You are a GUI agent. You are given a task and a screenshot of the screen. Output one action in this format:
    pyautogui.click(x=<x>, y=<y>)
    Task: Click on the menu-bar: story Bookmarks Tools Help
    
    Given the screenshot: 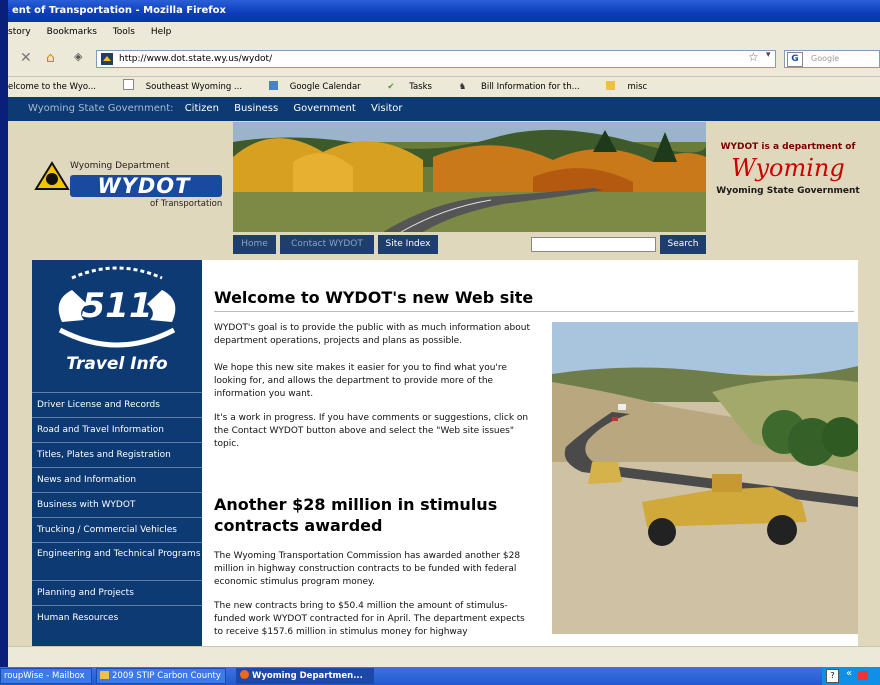 What is the action you would take?
    pyautogui.click(x=444, y=32)
    